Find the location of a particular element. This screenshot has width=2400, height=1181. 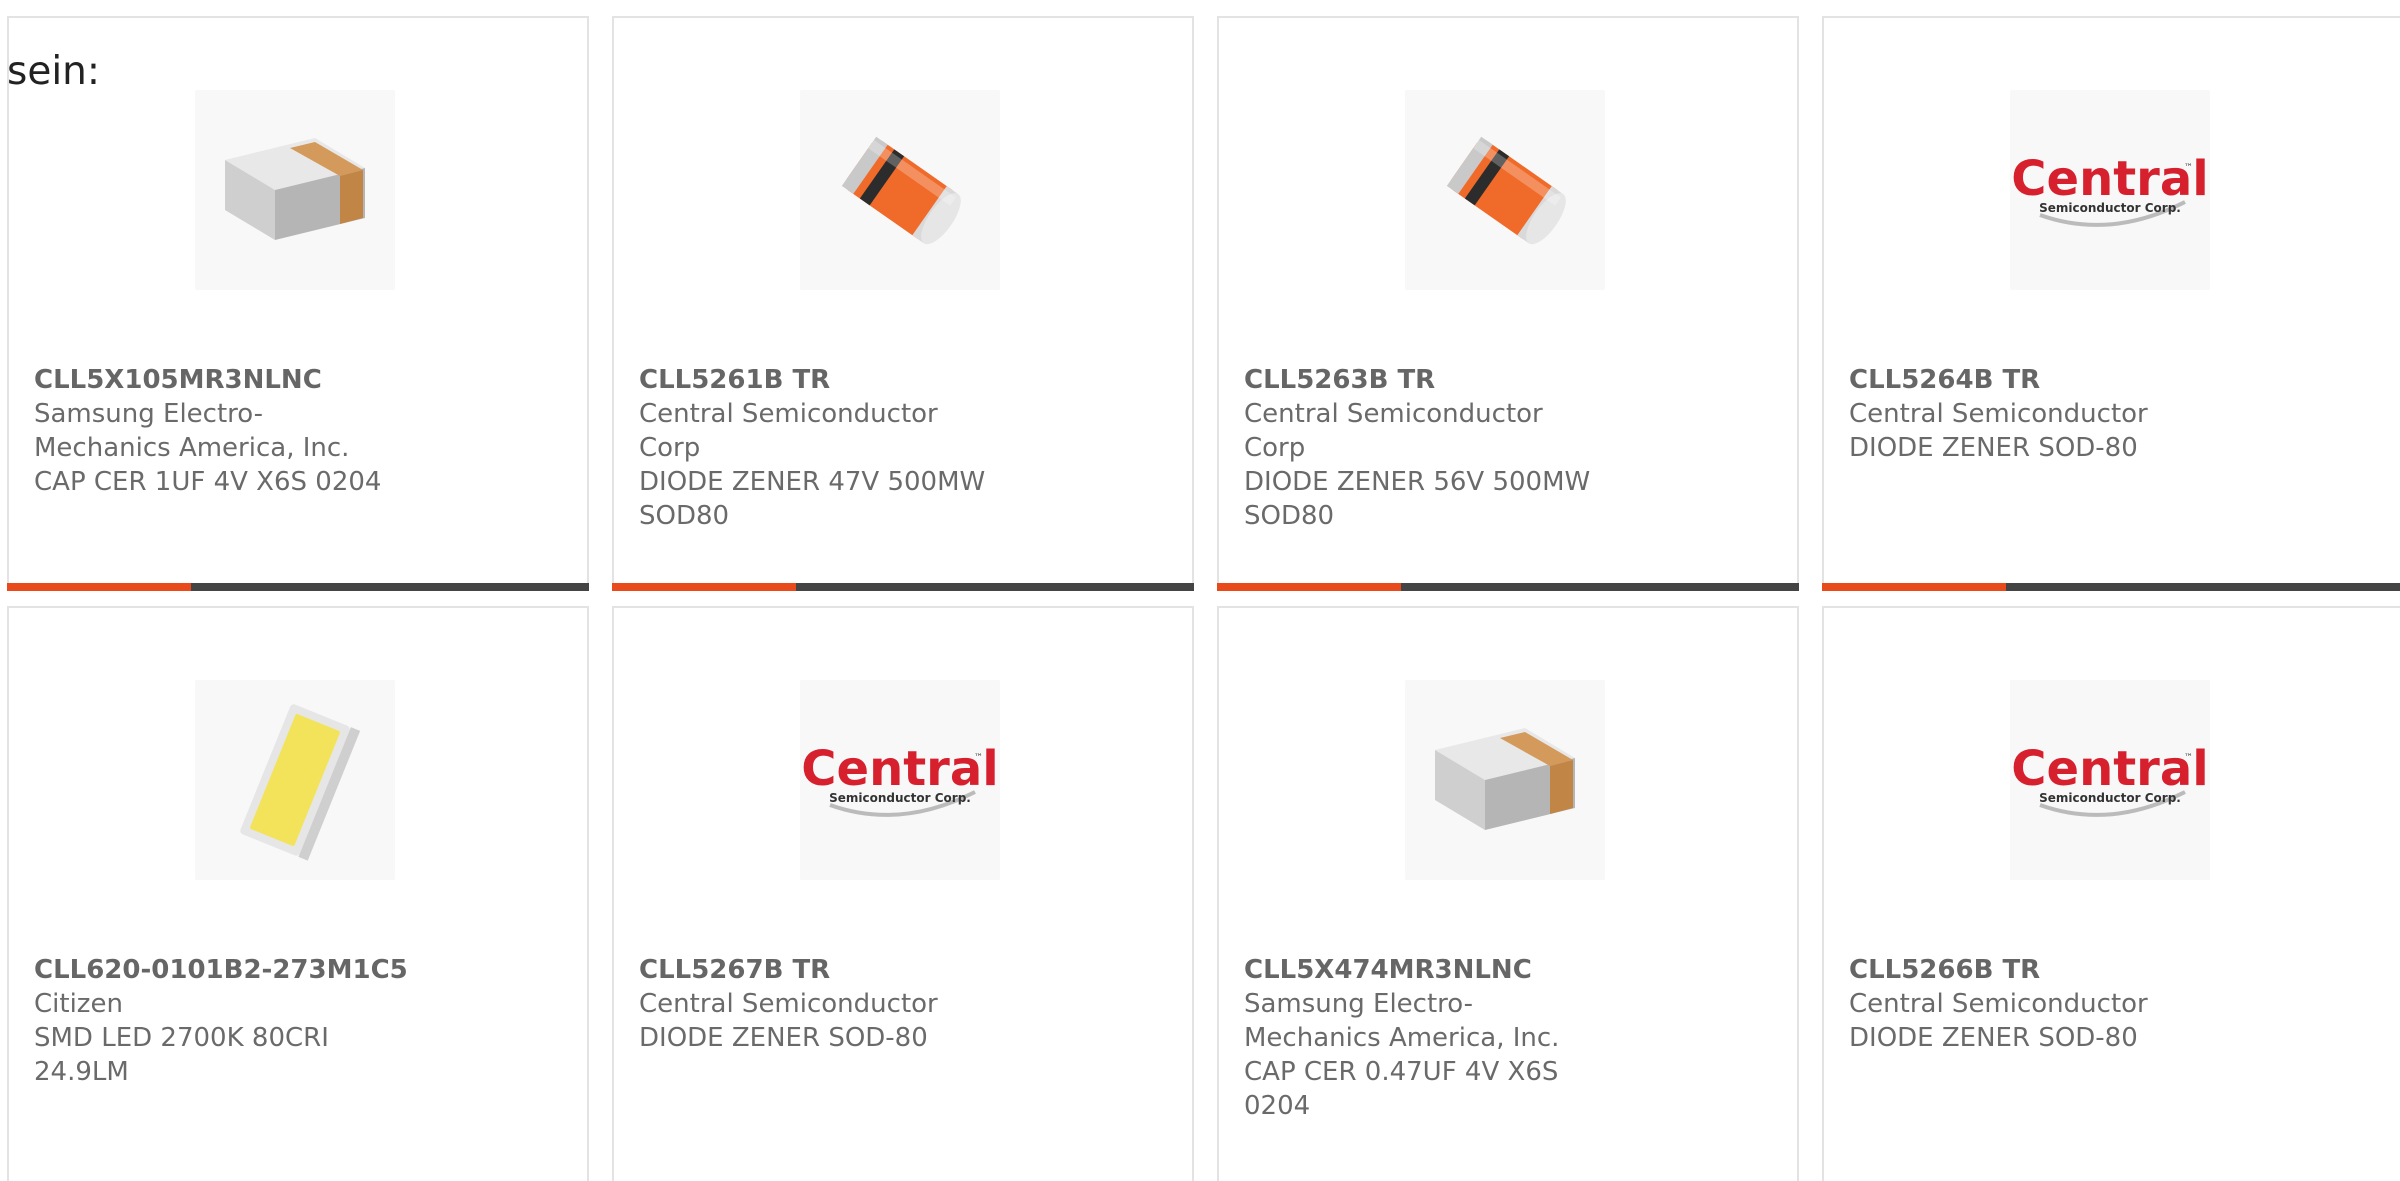

smd-led-image is located at coordinates (295, 780).